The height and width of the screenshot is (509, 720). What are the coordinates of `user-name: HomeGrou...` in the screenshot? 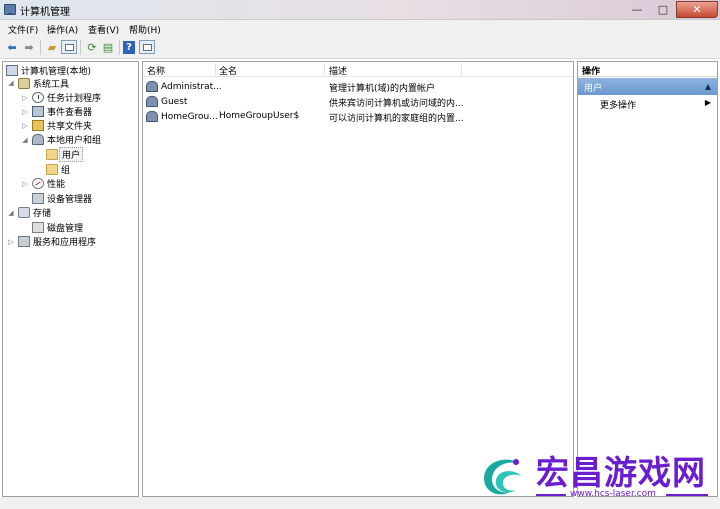 It's located at (189, 116).